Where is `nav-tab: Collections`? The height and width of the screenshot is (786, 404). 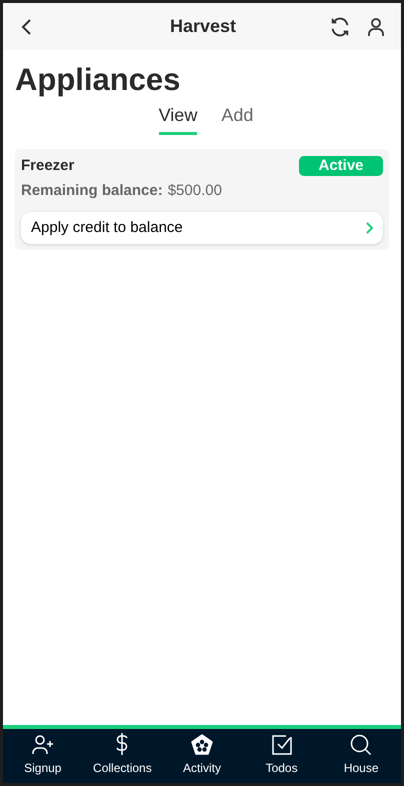
nav-tab: Collections is located at coordinates (122, 756).